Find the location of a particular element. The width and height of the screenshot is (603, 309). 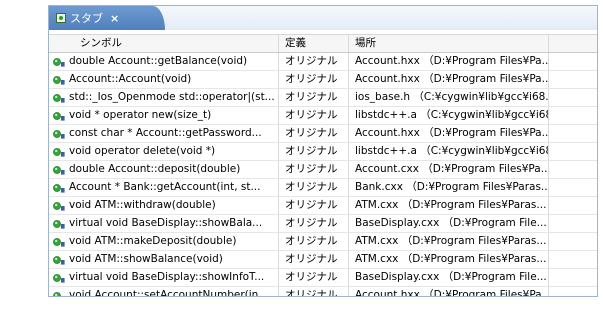

tab-stub: スタブ × is located at coordinates (107, 18).